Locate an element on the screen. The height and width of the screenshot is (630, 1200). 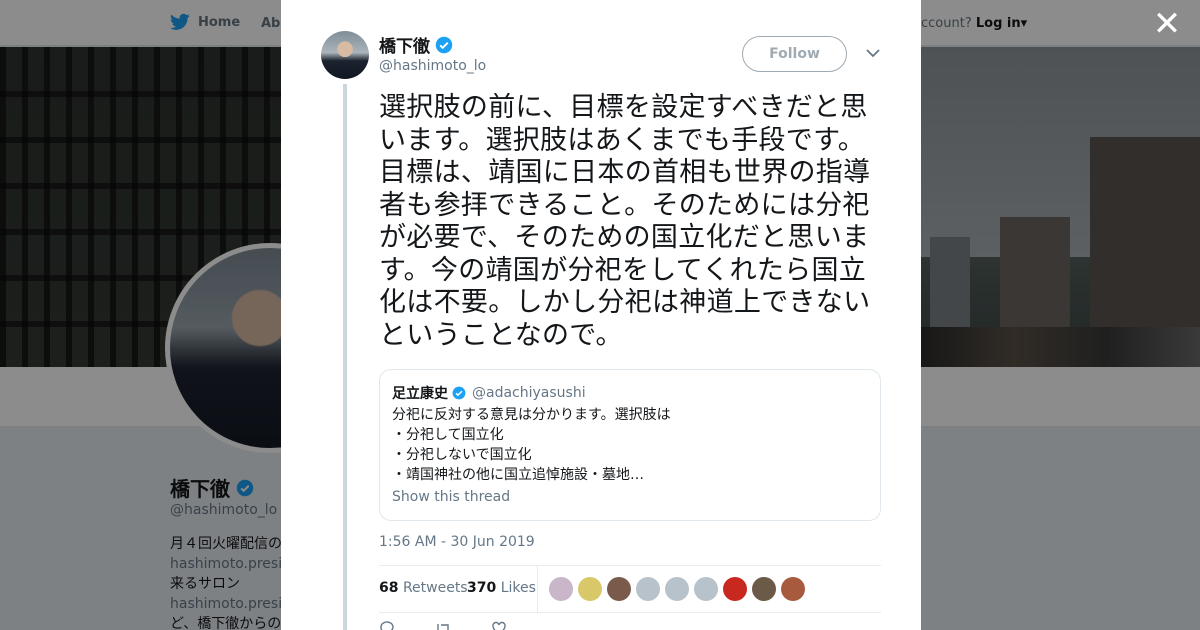
retweets-stat: 68 Retweets is located at coordinates (423, 588).